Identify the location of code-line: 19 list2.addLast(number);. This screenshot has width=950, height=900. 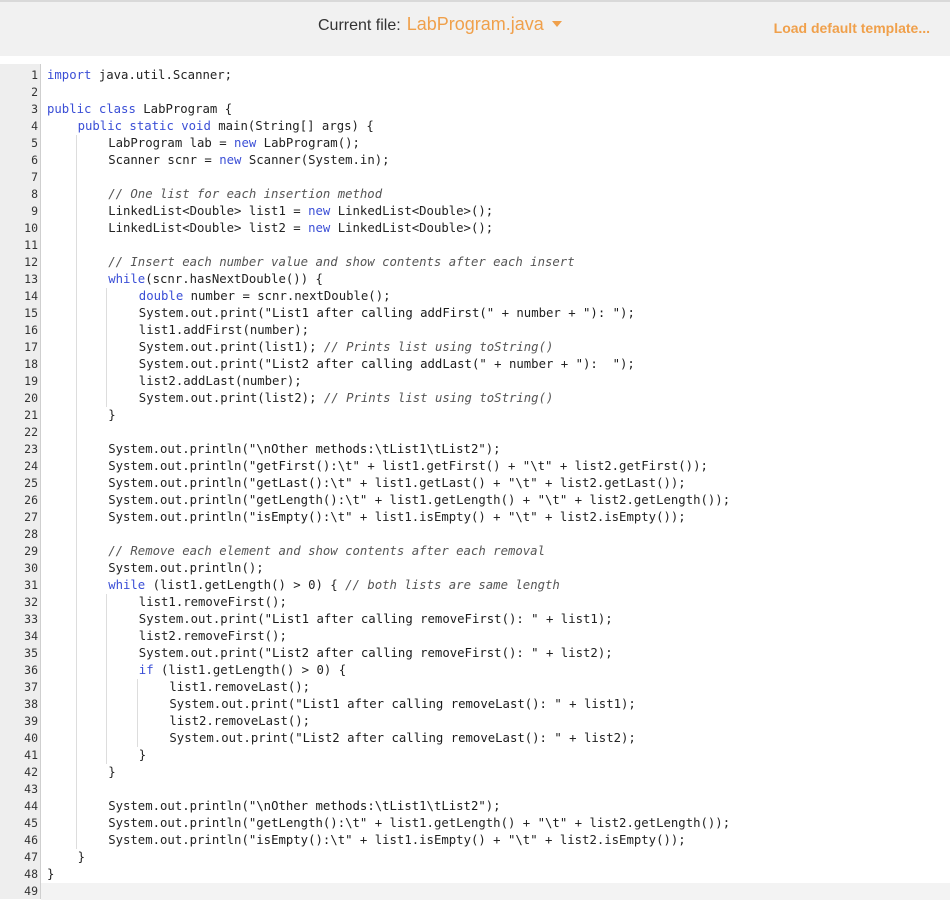
(475, 381).